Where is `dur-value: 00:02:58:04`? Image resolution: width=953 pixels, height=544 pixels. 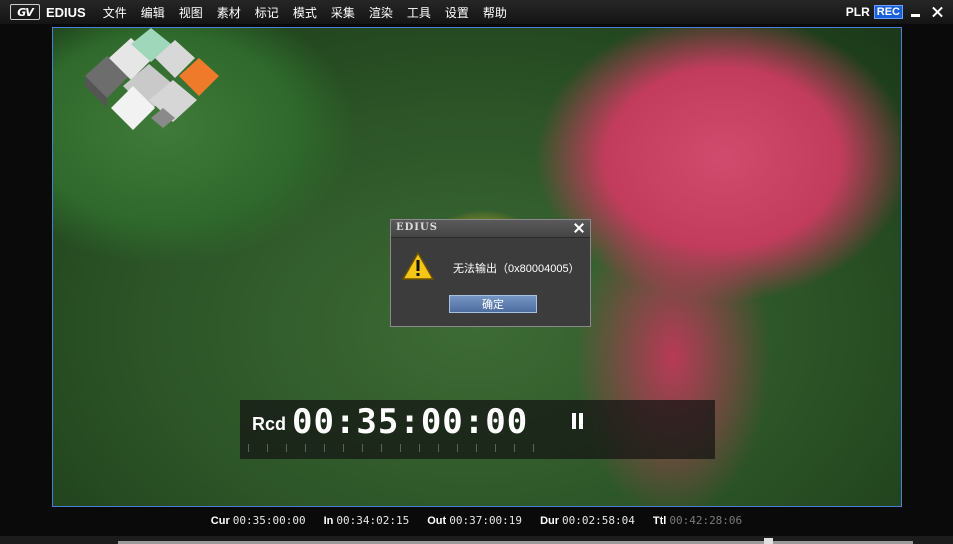 dur-value: 00:02:58:04 is located at coordinates (598, 520).